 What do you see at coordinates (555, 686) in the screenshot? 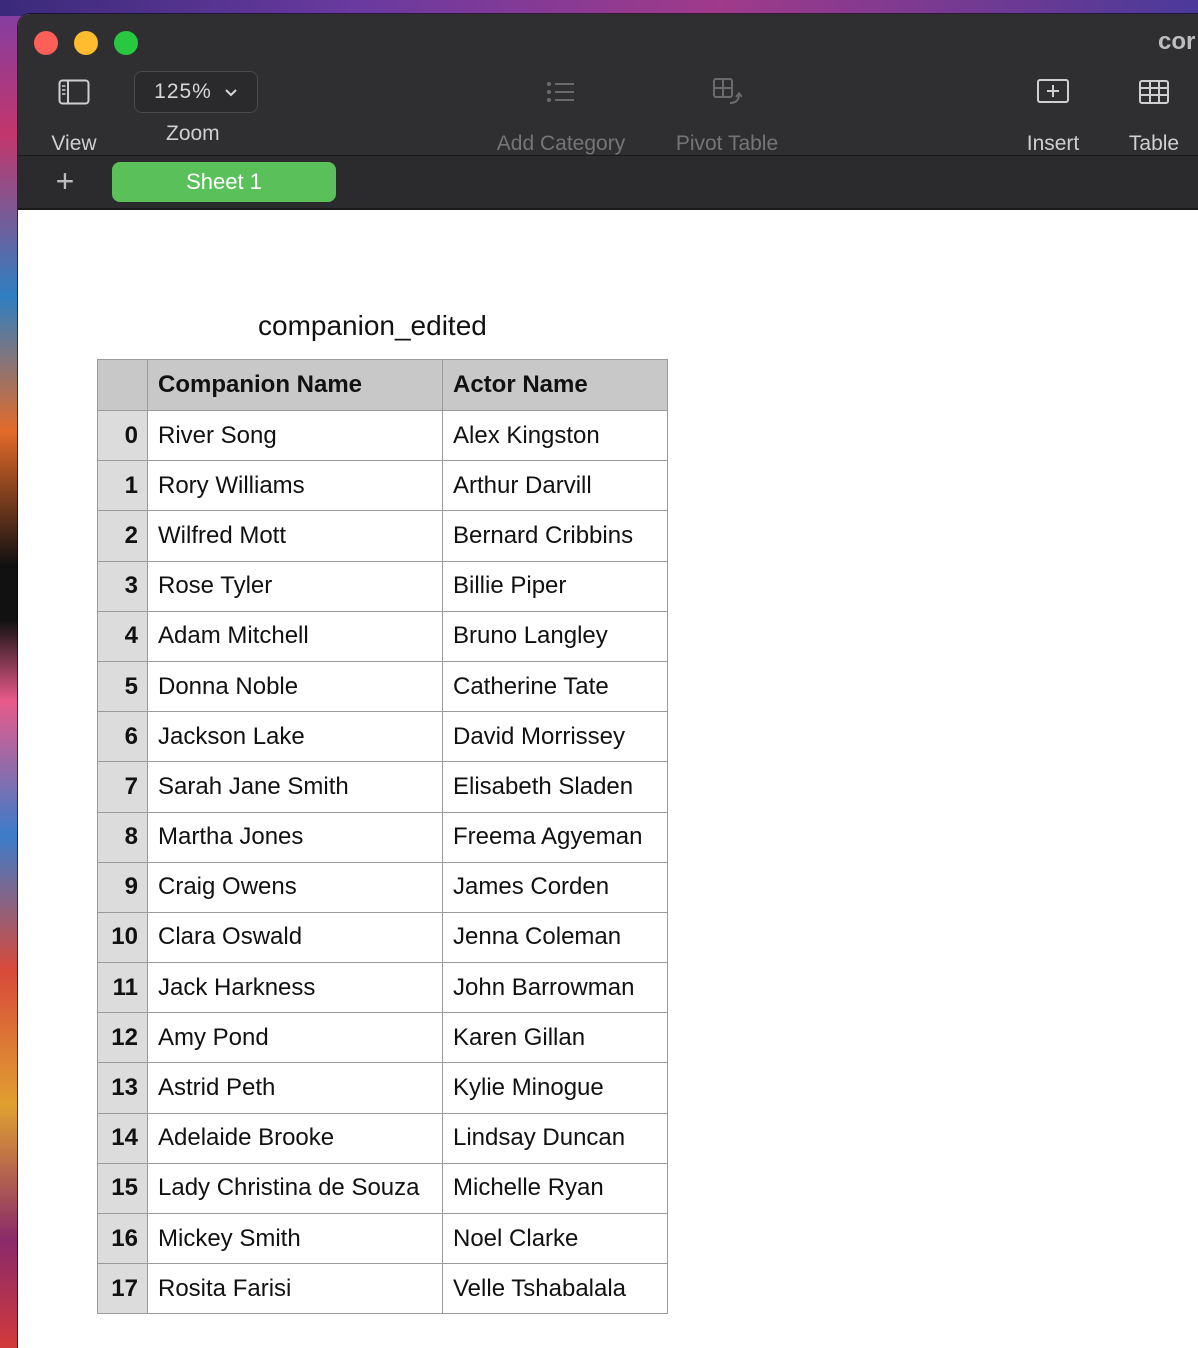
I see `actor-cell: Catherine Tate` at bounding box center [555, 686].